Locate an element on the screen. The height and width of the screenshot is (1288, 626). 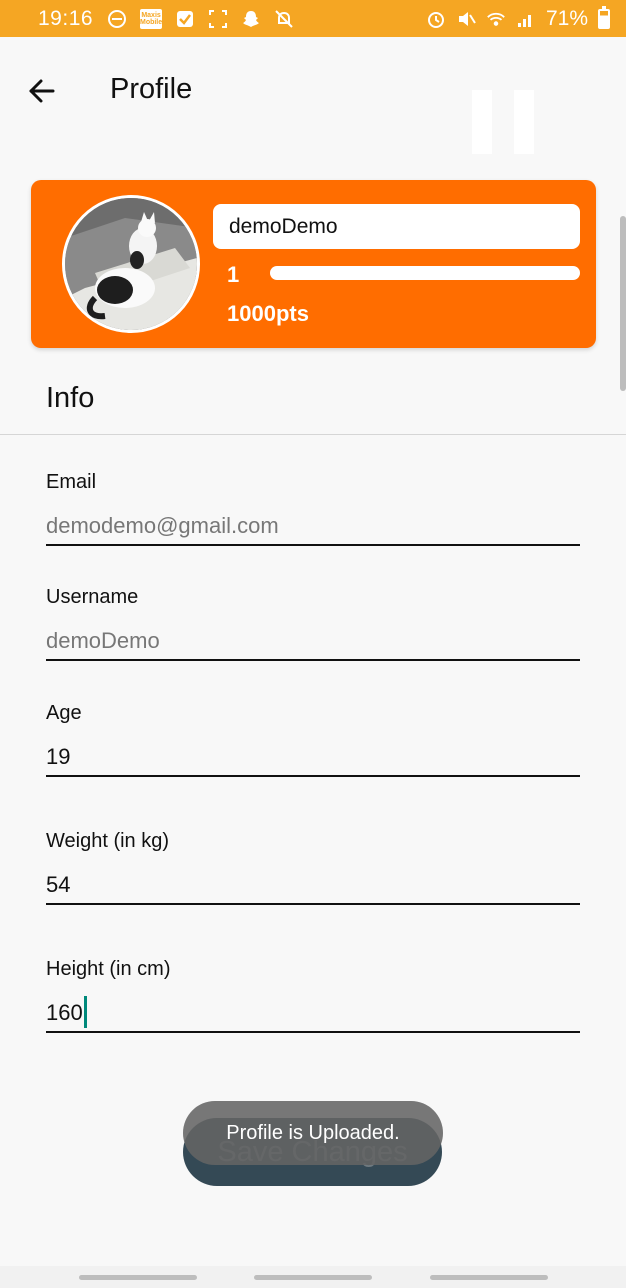
username-label: Username is located at coordinates (92, 597).